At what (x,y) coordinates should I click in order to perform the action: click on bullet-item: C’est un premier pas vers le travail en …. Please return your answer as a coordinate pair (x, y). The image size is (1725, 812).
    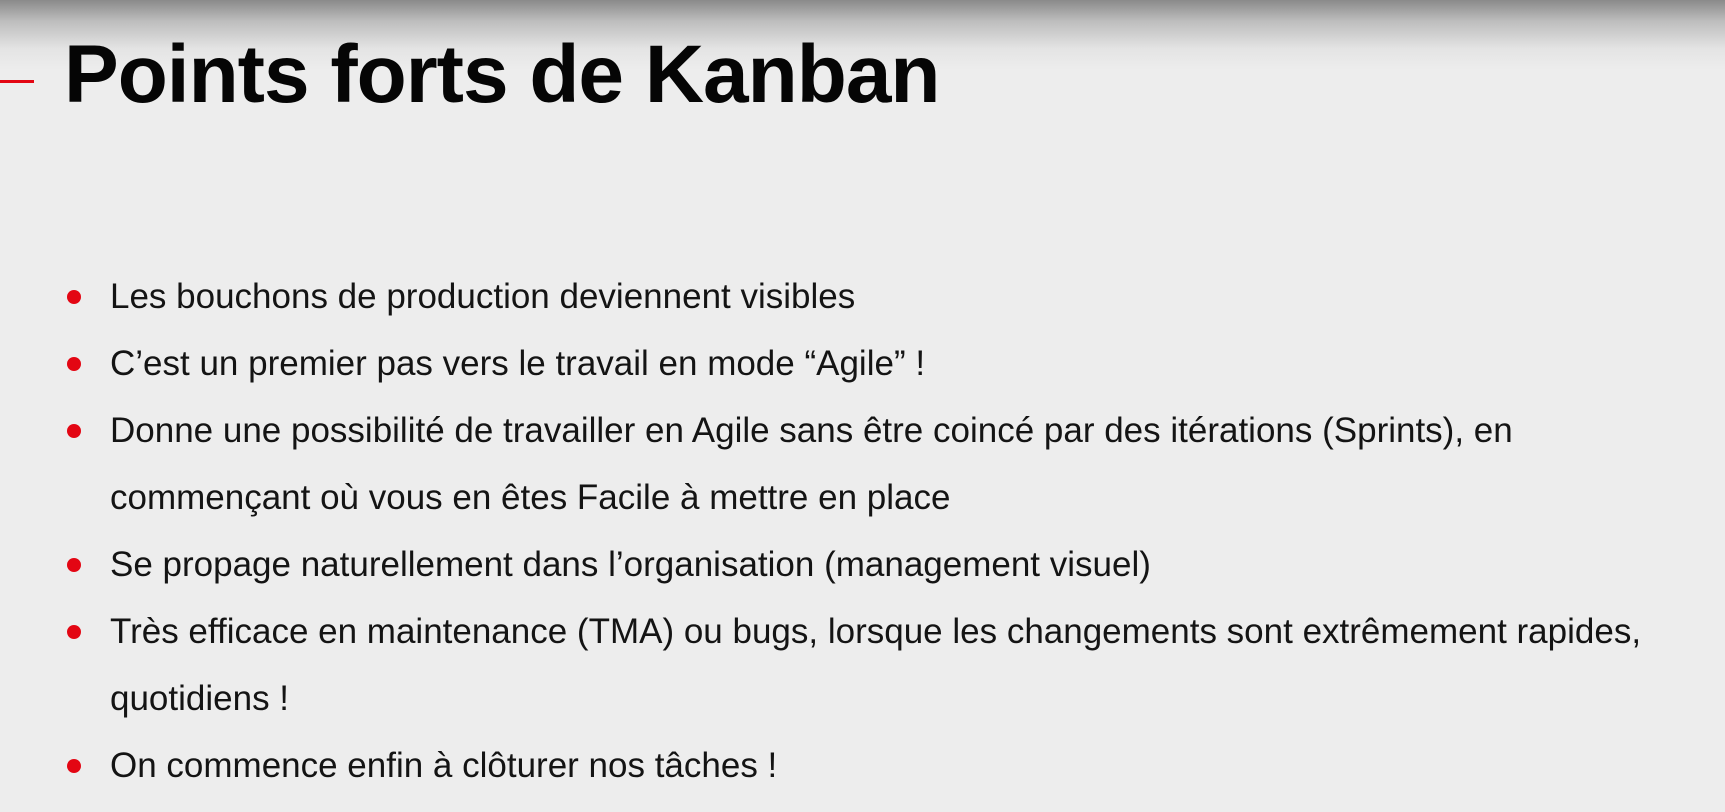
    Looking at the image, I should click on (864, 363).